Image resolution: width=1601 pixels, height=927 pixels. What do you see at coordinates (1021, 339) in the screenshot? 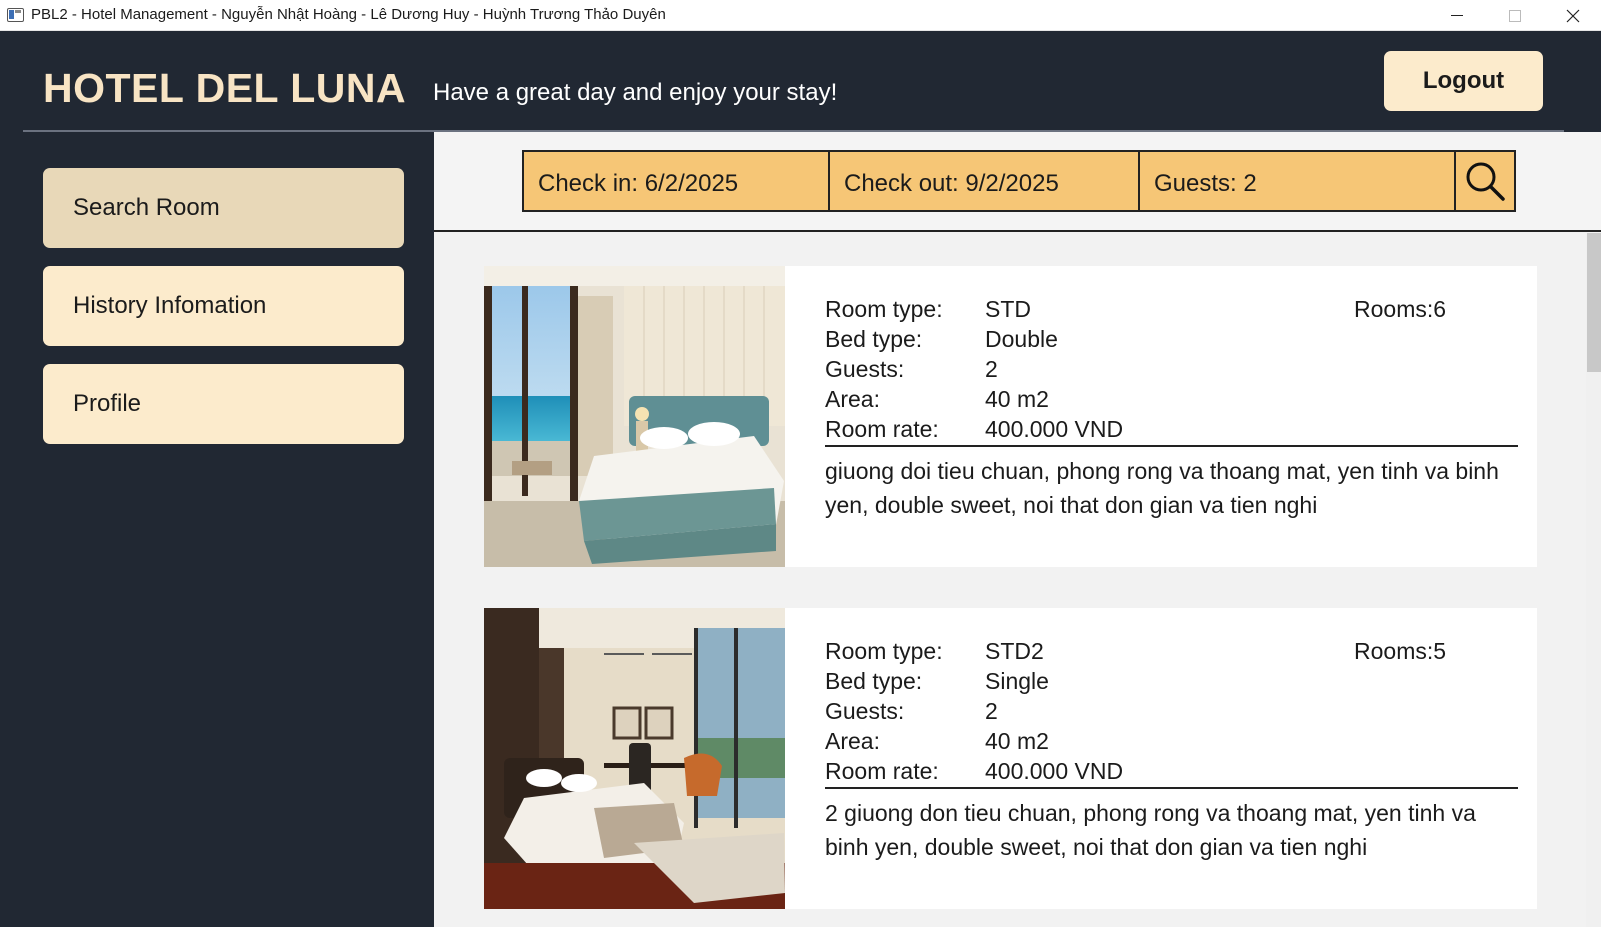
I see `bed-type-value: Double` at bounding box center [1021, 339].